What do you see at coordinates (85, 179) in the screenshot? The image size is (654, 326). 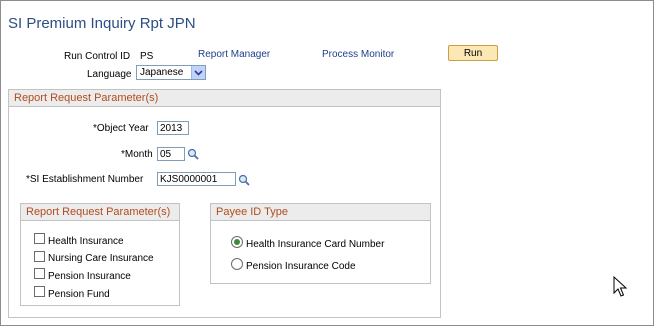 I see `establishment-label: *SI Establishment Number` at bounding box center [85, 179].